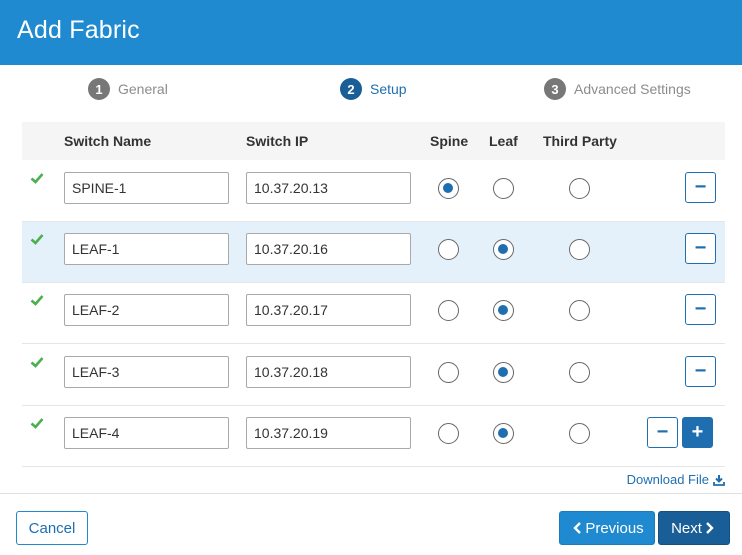 Image resolution: width=742 pixels, height=555 pixels. I want to click on column-third-party: Third Party, so click(580, 141).